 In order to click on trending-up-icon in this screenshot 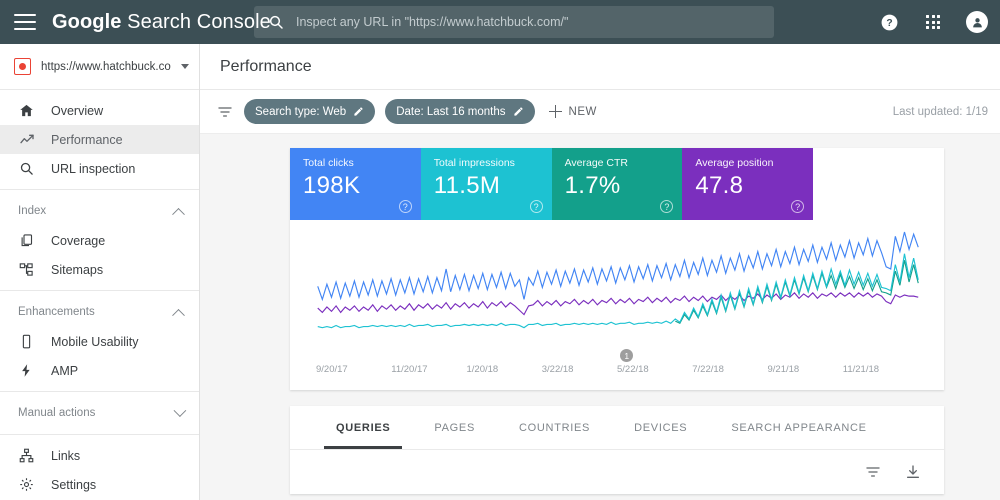, I will do `click(26, 139)`.